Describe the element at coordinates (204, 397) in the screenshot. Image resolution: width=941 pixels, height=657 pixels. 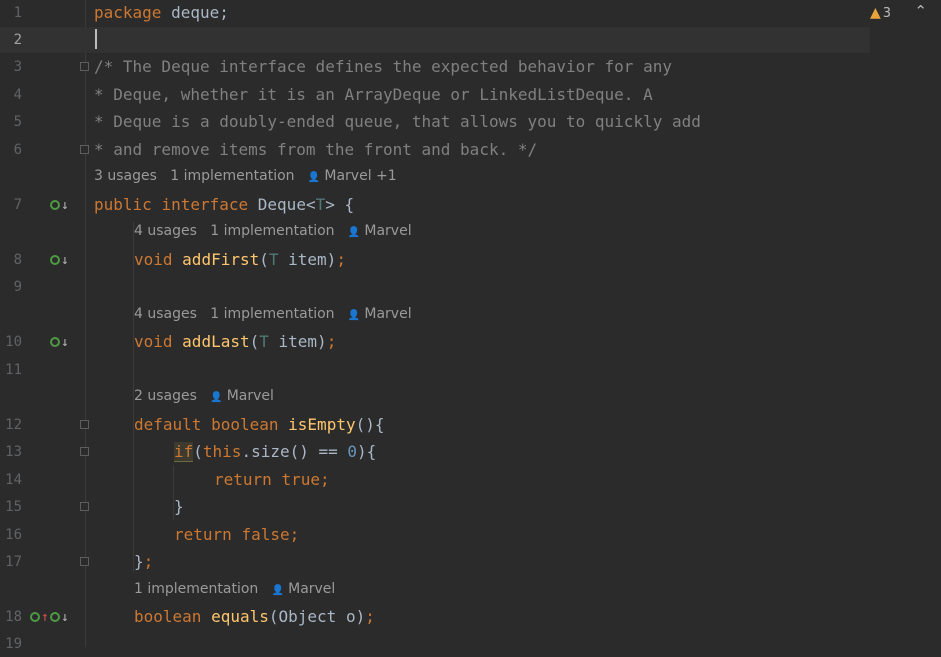
I see `inlay-hint: 2 usages 👤 Marvel` at that location.